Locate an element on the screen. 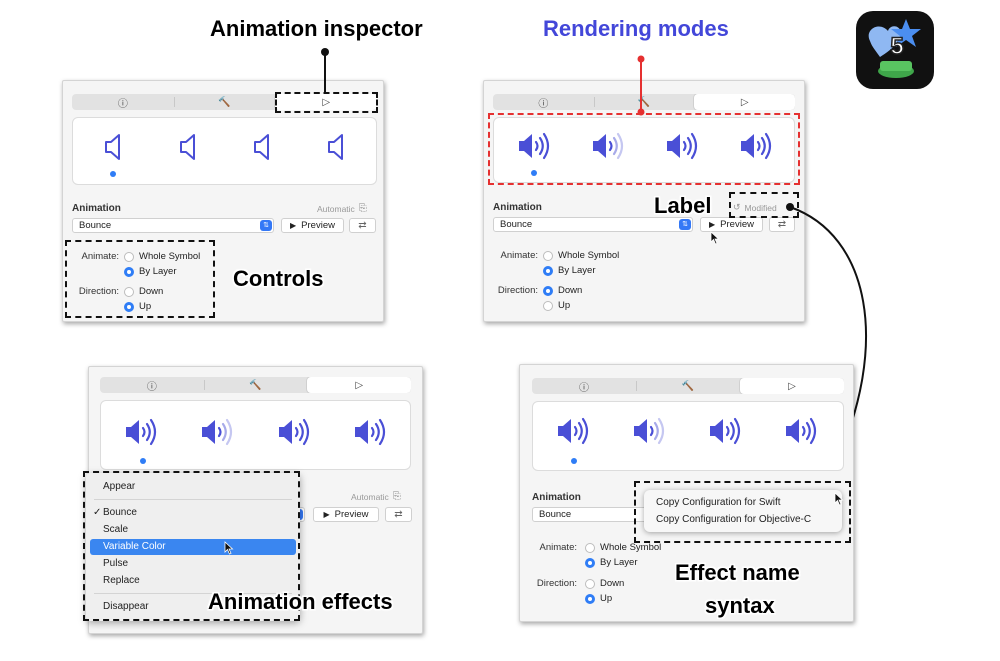  controls-highlight is located at coordinates (140, 279).